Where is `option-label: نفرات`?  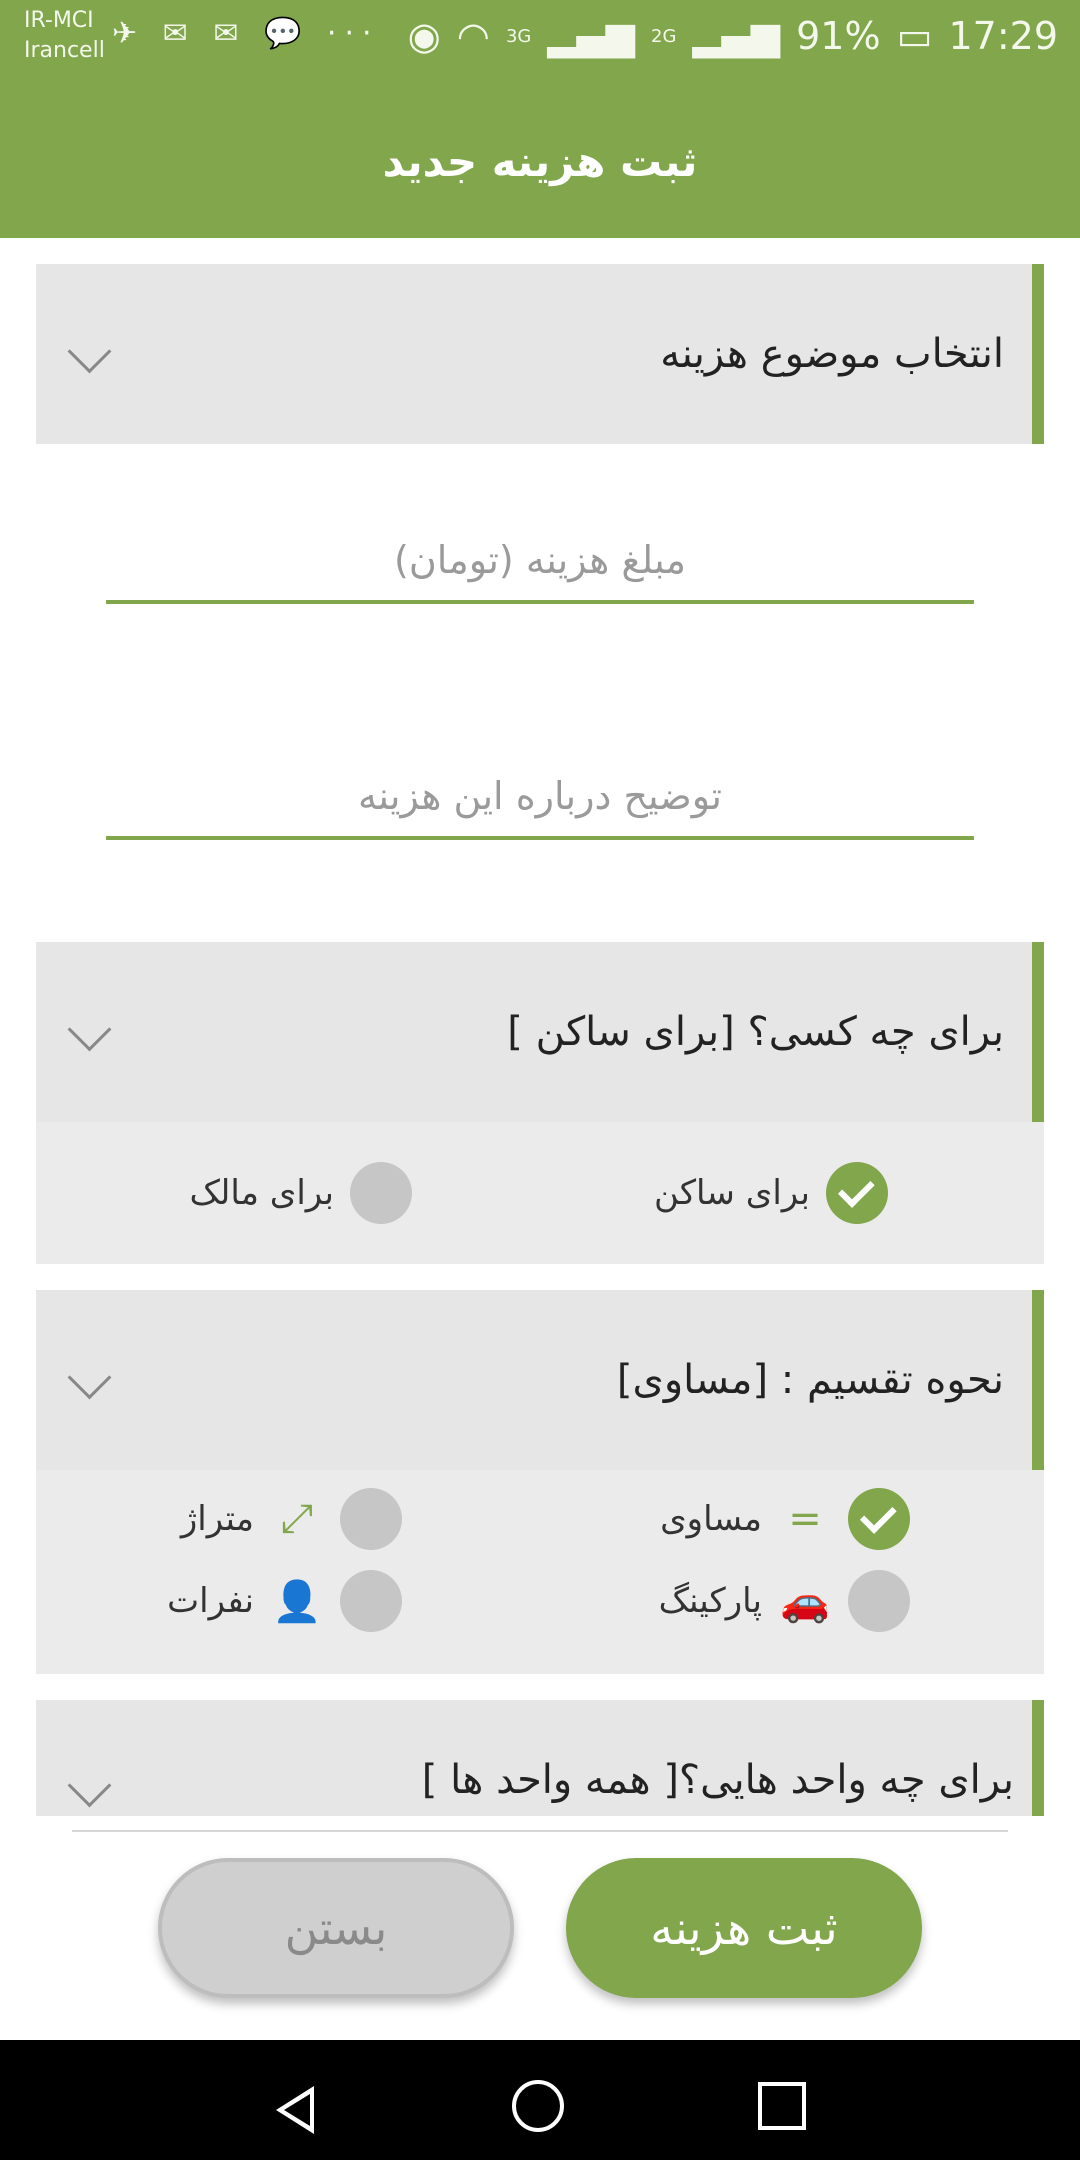 option-label: نفرات is located at coordinates (210, 1601).